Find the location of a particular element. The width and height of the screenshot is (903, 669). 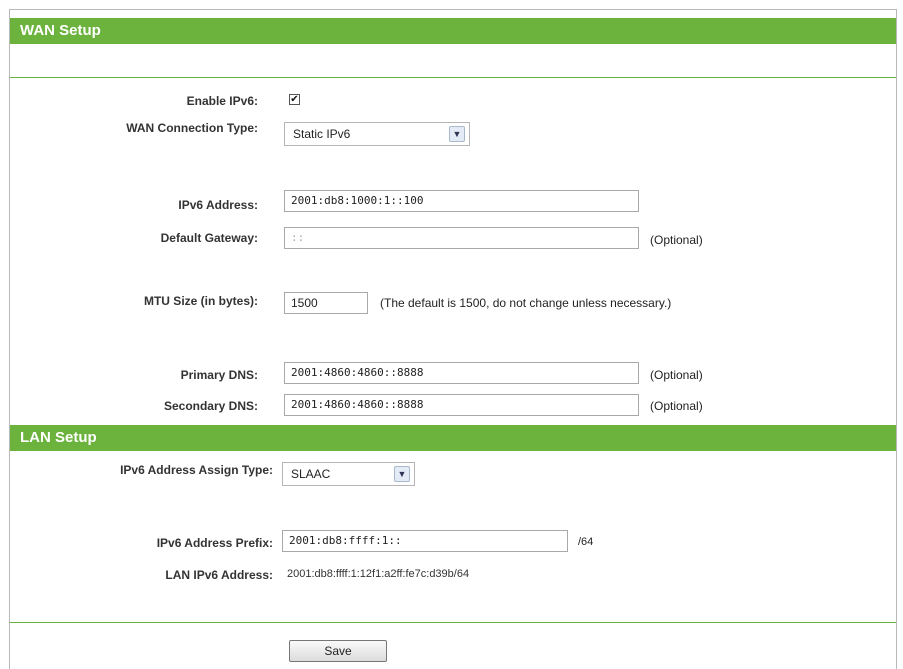

ipv6-assign-type-value: SLAAC is located at coordinates (311, 474).